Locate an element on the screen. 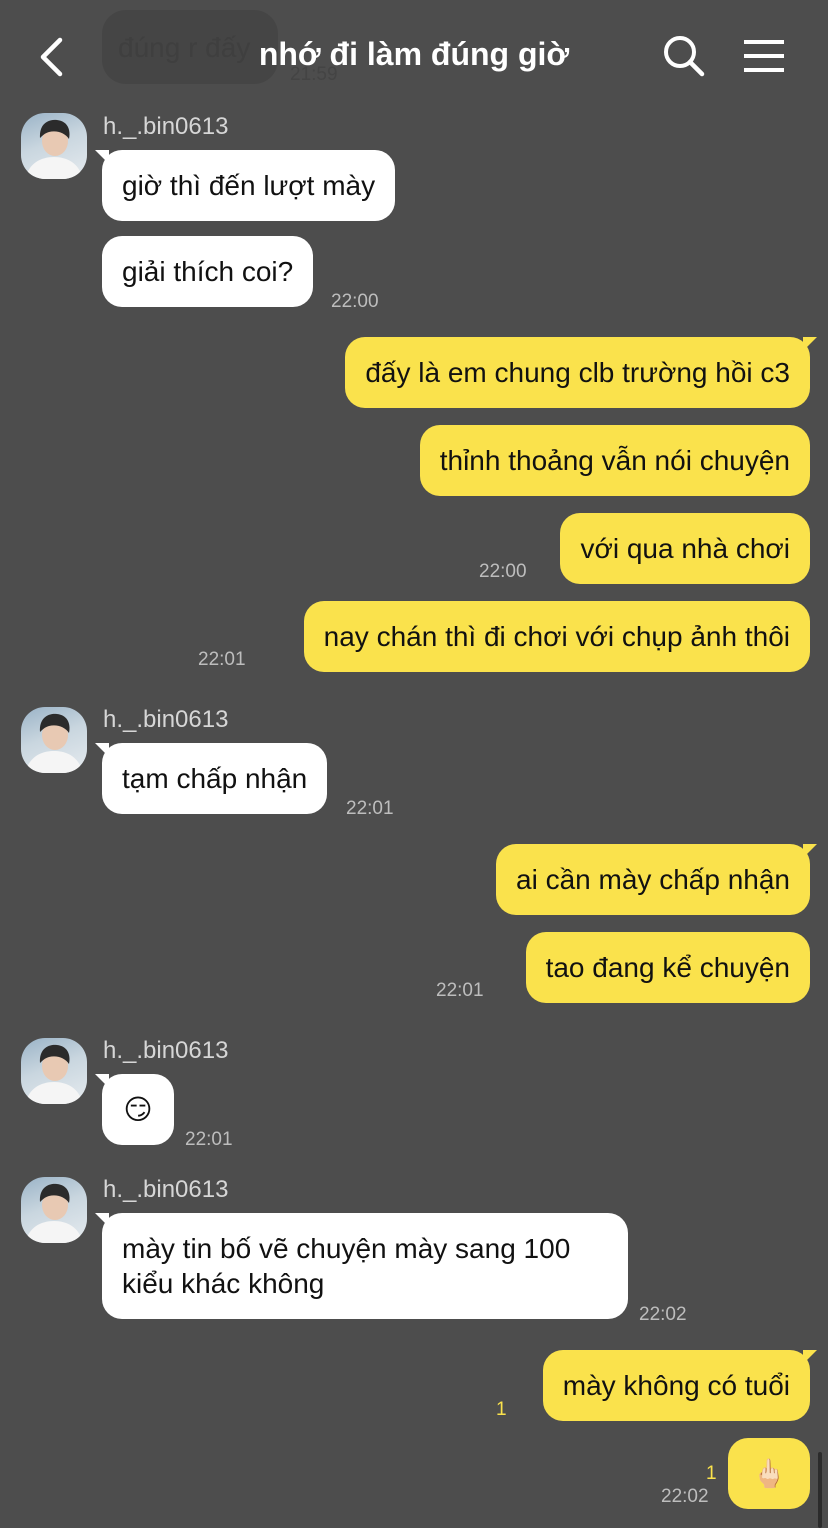 This screenshot has width=828, height=1528. message-text: tao đang kể chuyện is located at coordinates (667, 967).